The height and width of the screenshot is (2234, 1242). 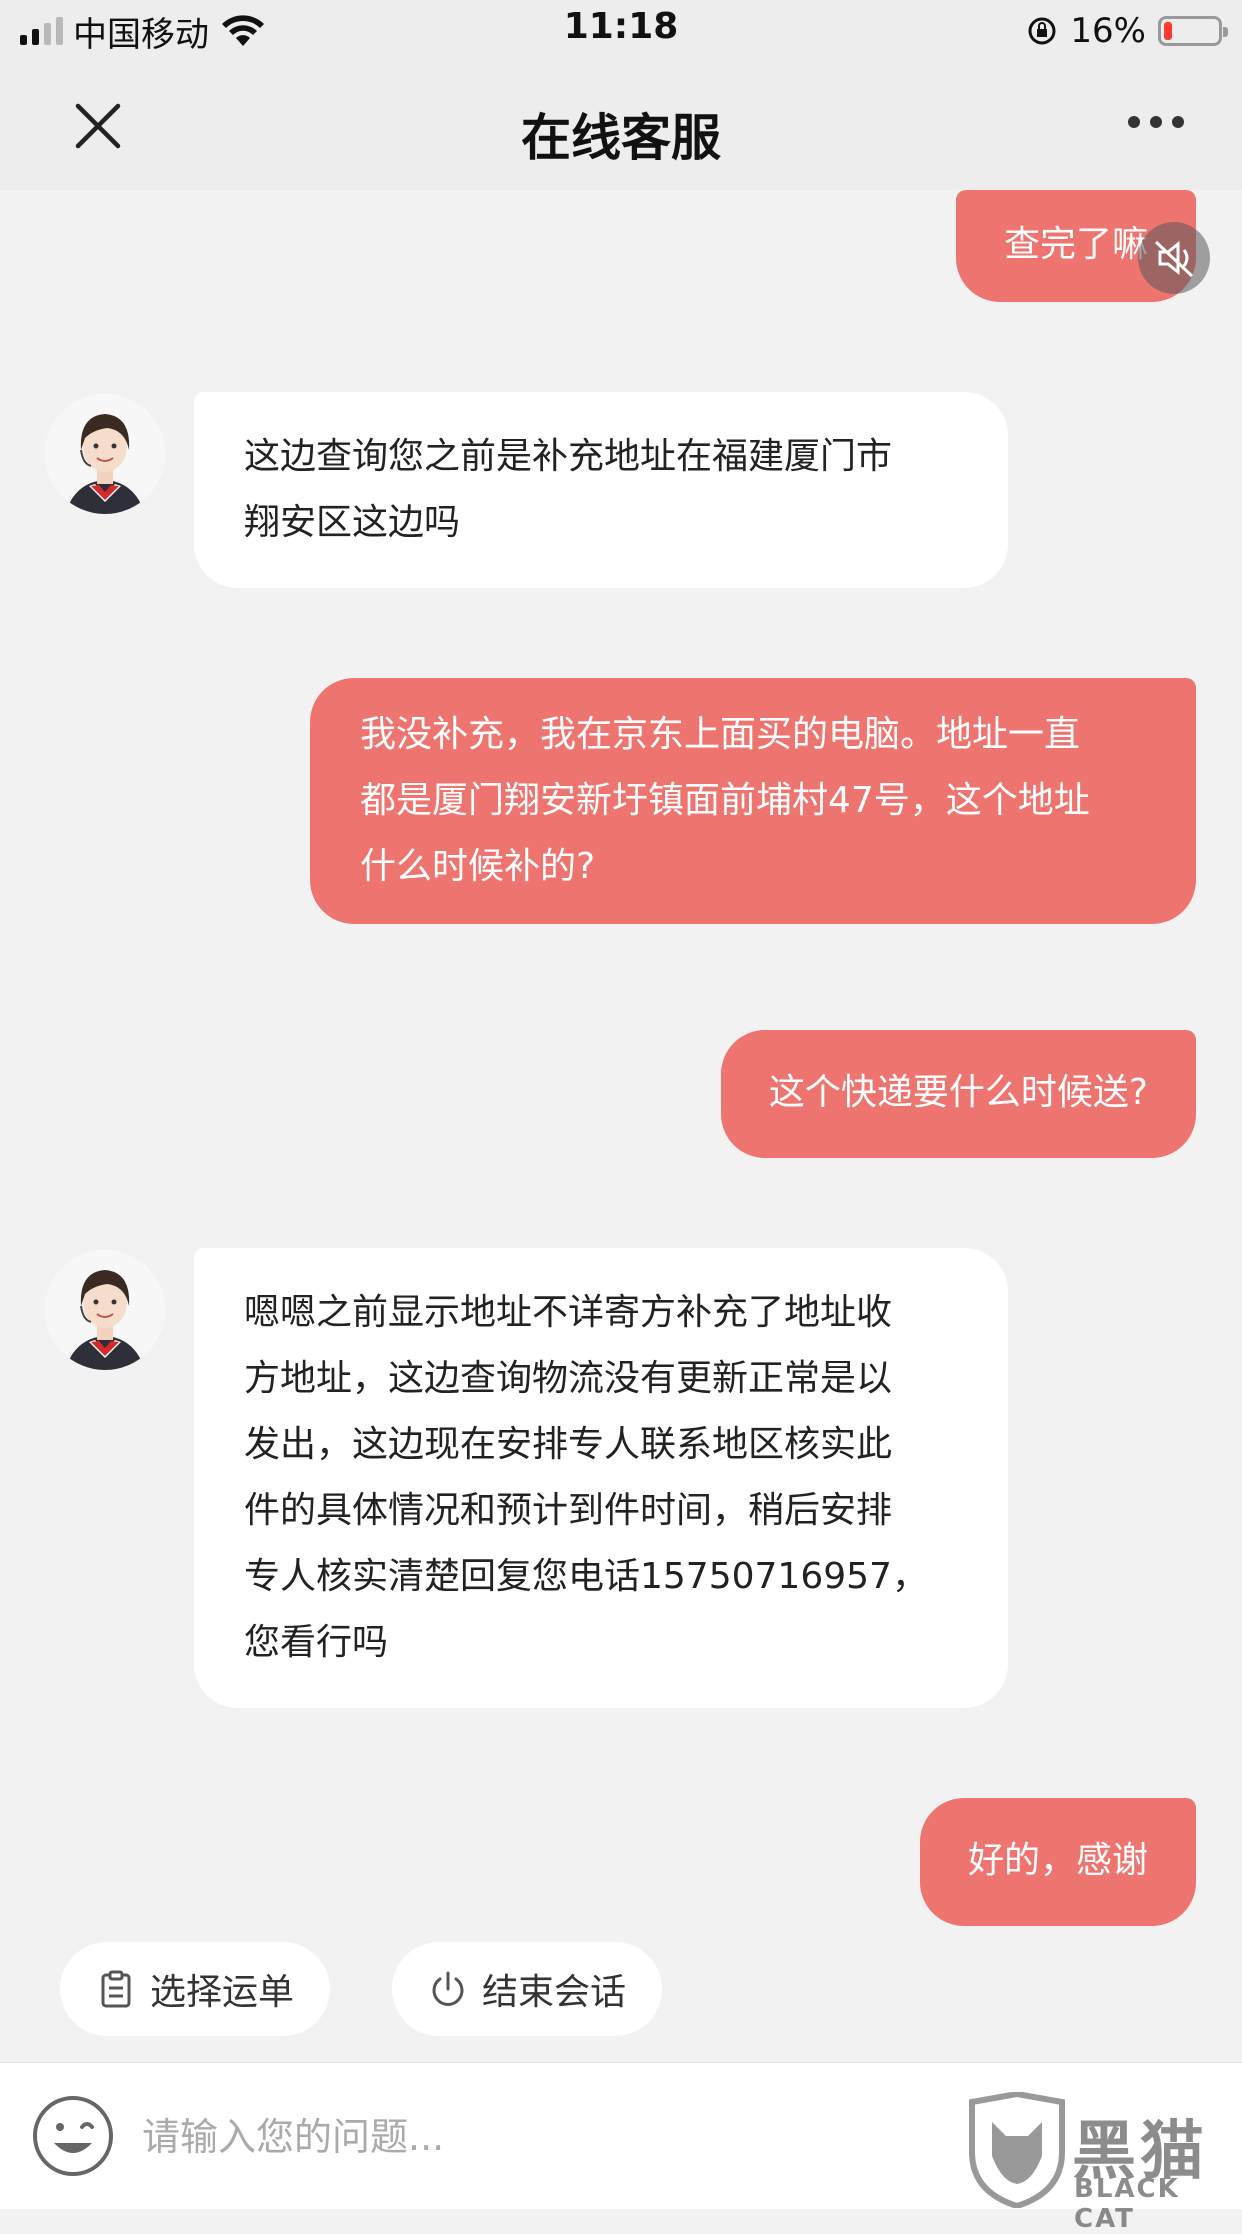 What do you see at coordinates (73, 2136) in the screenshot?
I see `emoji-icon` at bounding box center [73, 2136].